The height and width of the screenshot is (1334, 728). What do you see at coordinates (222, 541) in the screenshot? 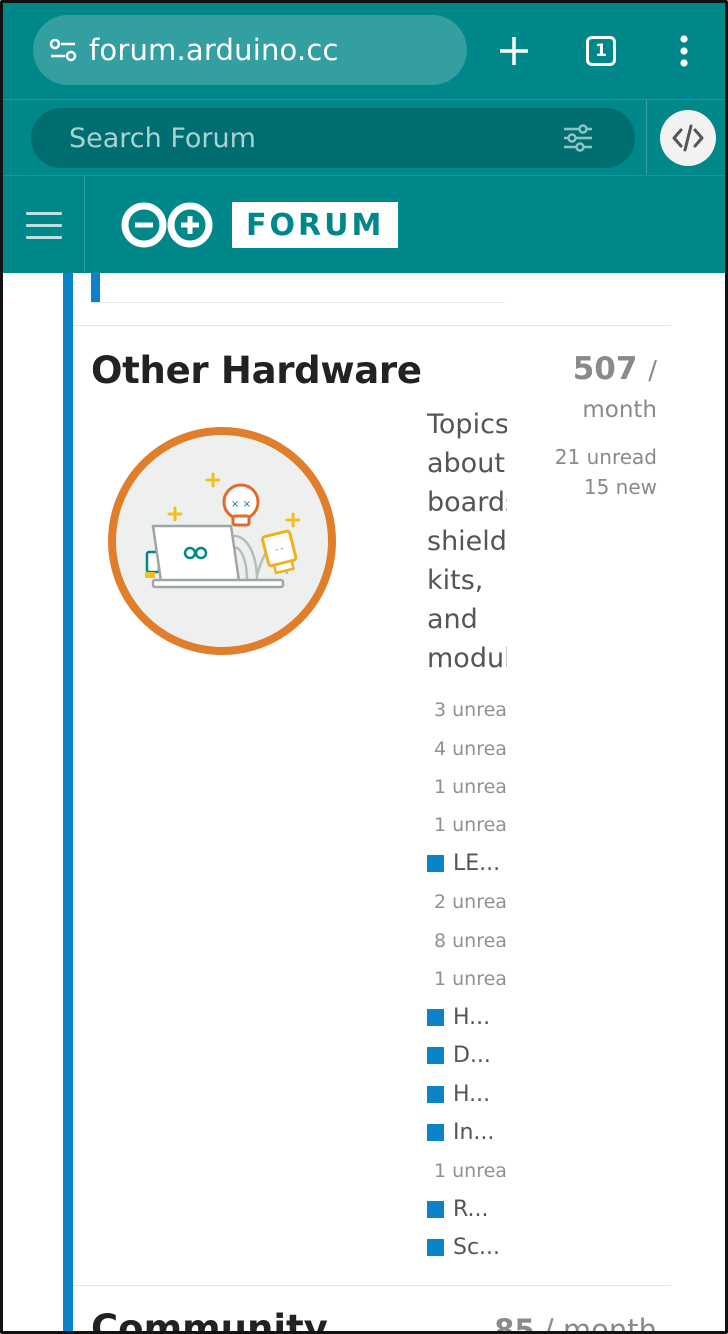
I see `category-logo-image: × × - -` at bounding box center [222, 541].